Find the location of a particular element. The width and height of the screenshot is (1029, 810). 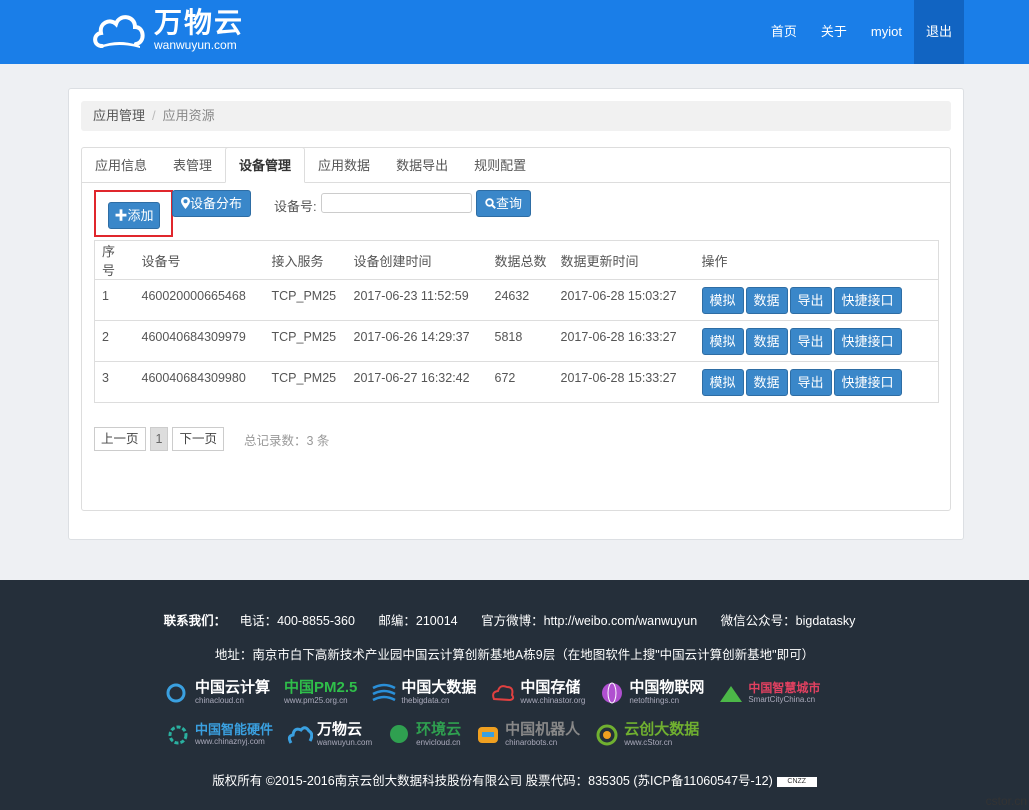

cell-count: 24632 is located at coordinates (520, 300).